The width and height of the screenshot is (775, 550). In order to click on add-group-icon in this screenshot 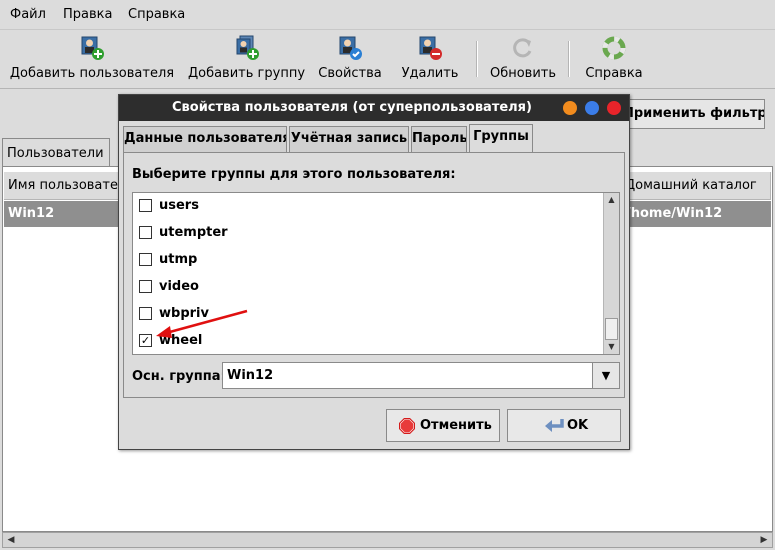, I will do `click(247, 47)`.